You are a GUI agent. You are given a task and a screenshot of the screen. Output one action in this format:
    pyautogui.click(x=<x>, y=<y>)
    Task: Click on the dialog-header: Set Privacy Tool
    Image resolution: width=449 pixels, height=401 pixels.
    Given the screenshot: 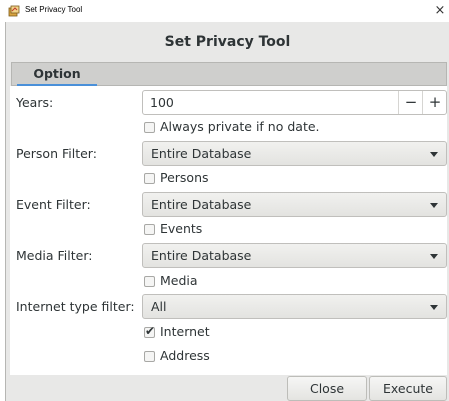 What is the action you would take?
    pyautogui.click(x=227, y=42)
    